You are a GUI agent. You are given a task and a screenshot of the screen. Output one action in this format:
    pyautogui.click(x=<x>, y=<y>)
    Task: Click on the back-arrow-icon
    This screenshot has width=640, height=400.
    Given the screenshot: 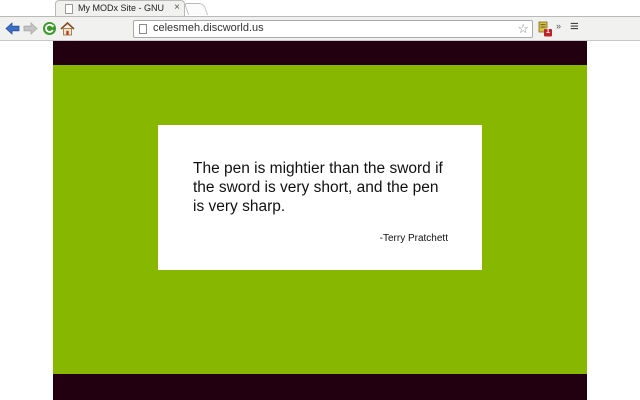 What is the action you would take?
    pyautogui.click(x=12, y=28)
    